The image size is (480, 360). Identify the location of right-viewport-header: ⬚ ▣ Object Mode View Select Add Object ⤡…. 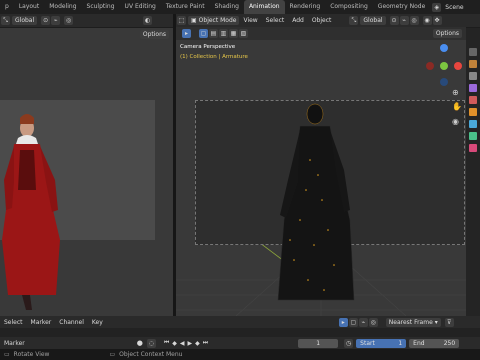
(328, 20).